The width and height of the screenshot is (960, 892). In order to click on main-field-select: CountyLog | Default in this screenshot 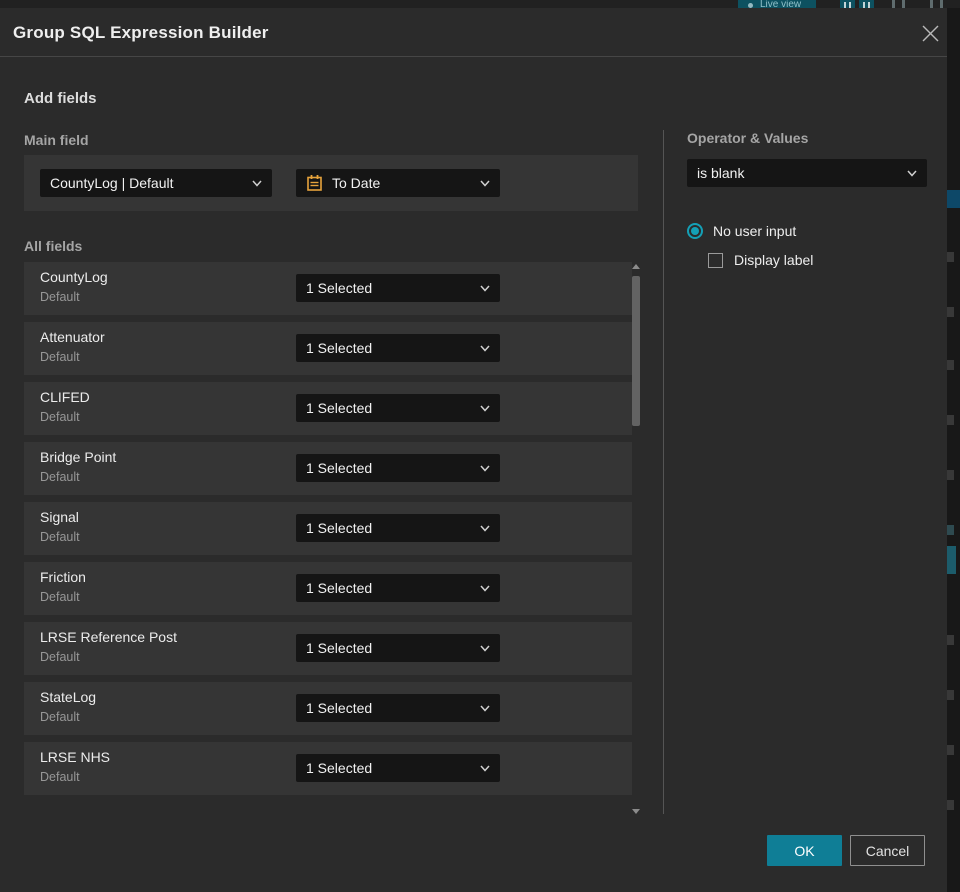, I will do `click(156, 183)`.